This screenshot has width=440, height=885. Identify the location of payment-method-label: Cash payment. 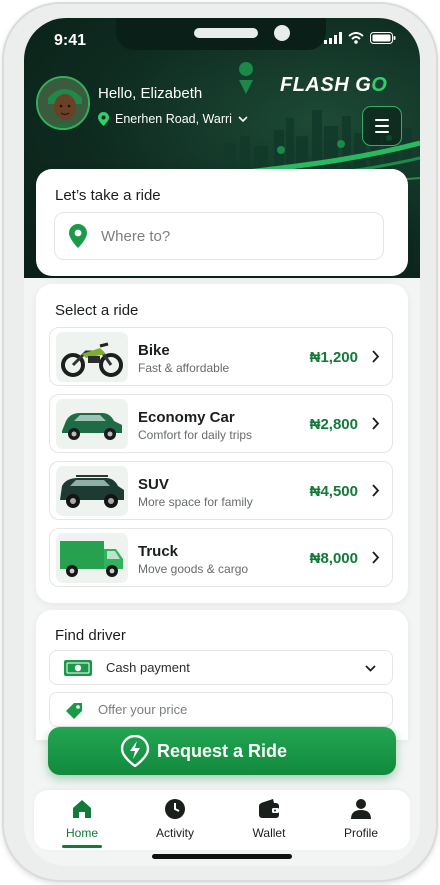
(148, 667).